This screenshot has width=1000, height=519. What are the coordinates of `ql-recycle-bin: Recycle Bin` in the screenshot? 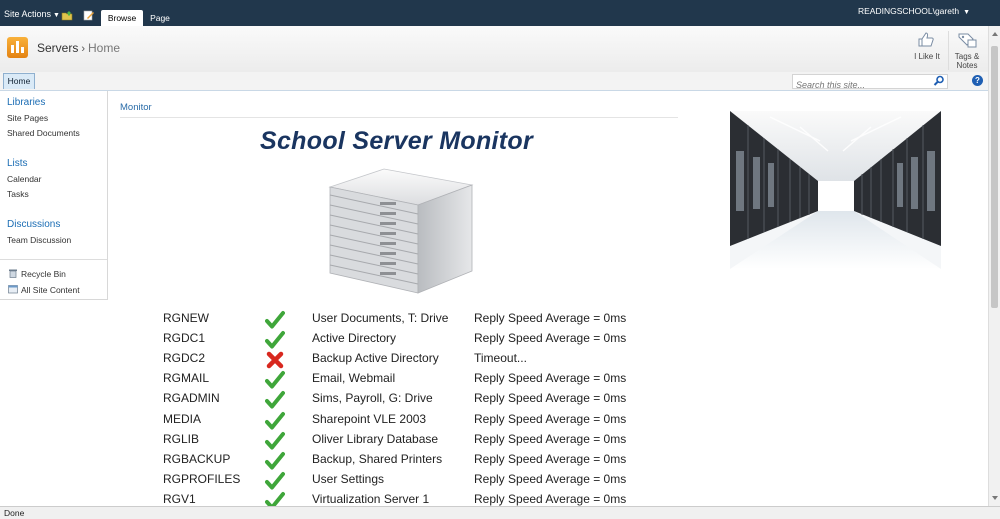 It's located at (37, 273).